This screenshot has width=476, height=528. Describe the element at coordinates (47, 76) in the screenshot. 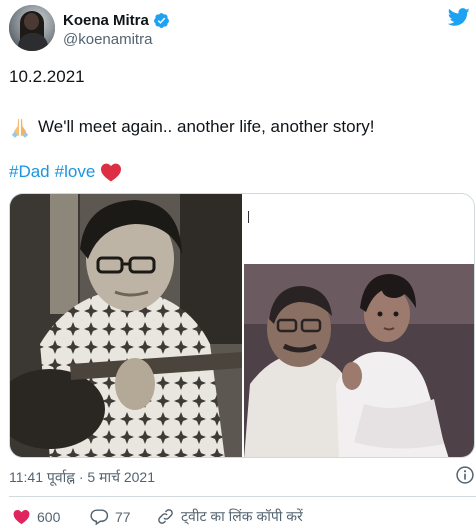

I see `tweet-date-line: 10.2.2021` at that location.